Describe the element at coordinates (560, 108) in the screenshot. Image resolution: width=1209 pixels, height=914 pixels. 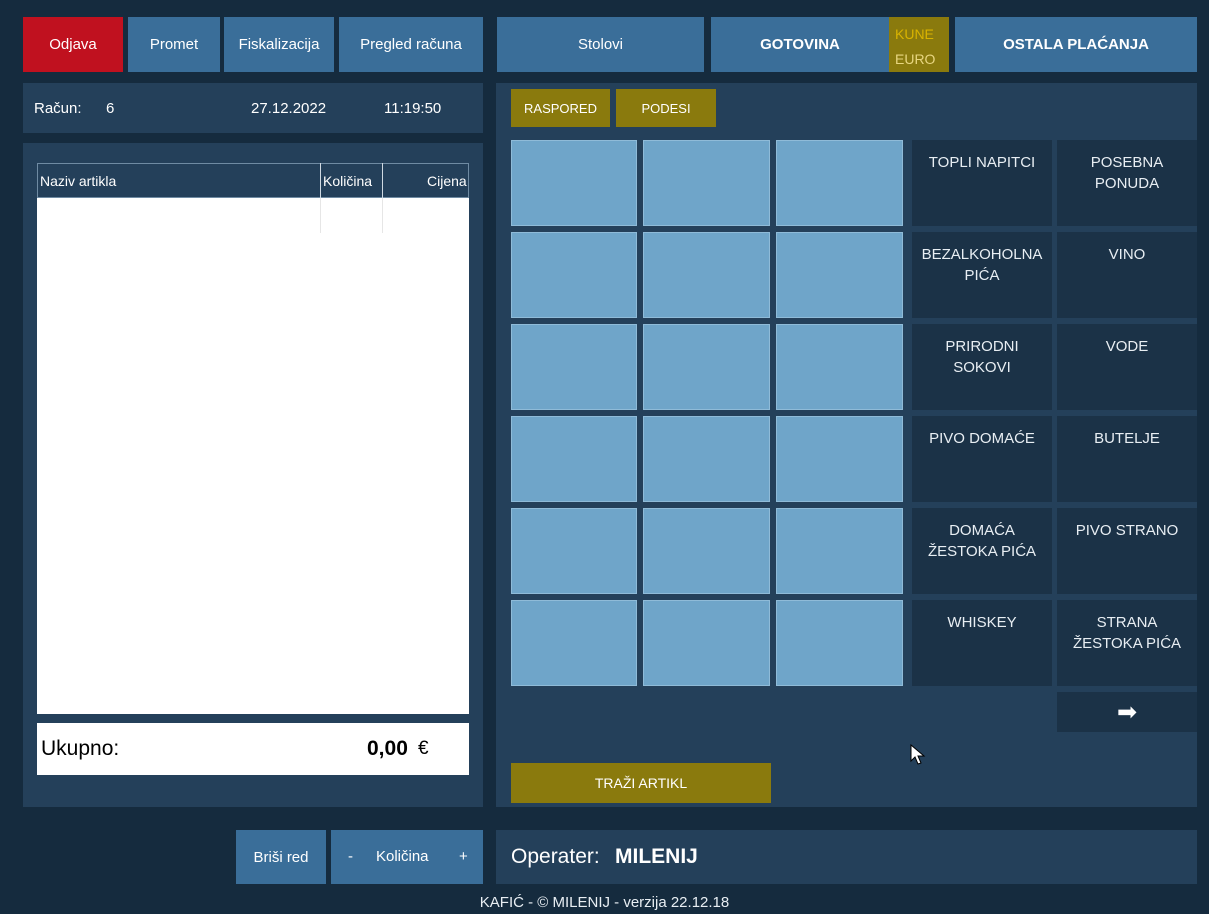
I see `layout-schedule-button: RASPORED` at that location.